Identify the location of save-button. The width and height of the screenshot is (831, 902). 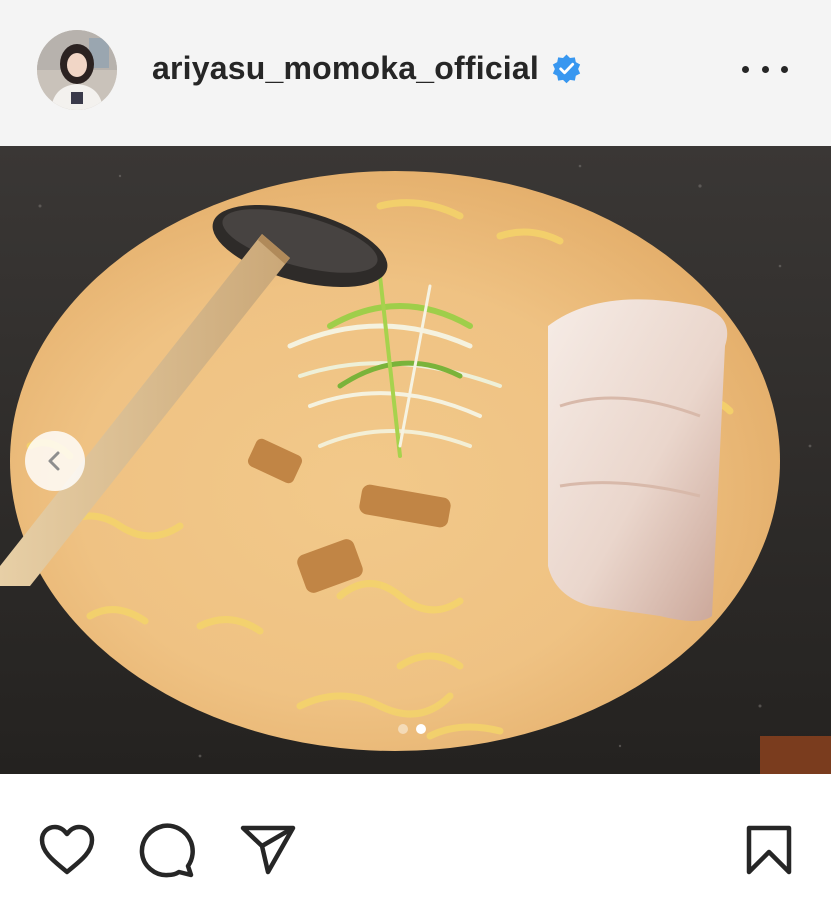
(769, 850).